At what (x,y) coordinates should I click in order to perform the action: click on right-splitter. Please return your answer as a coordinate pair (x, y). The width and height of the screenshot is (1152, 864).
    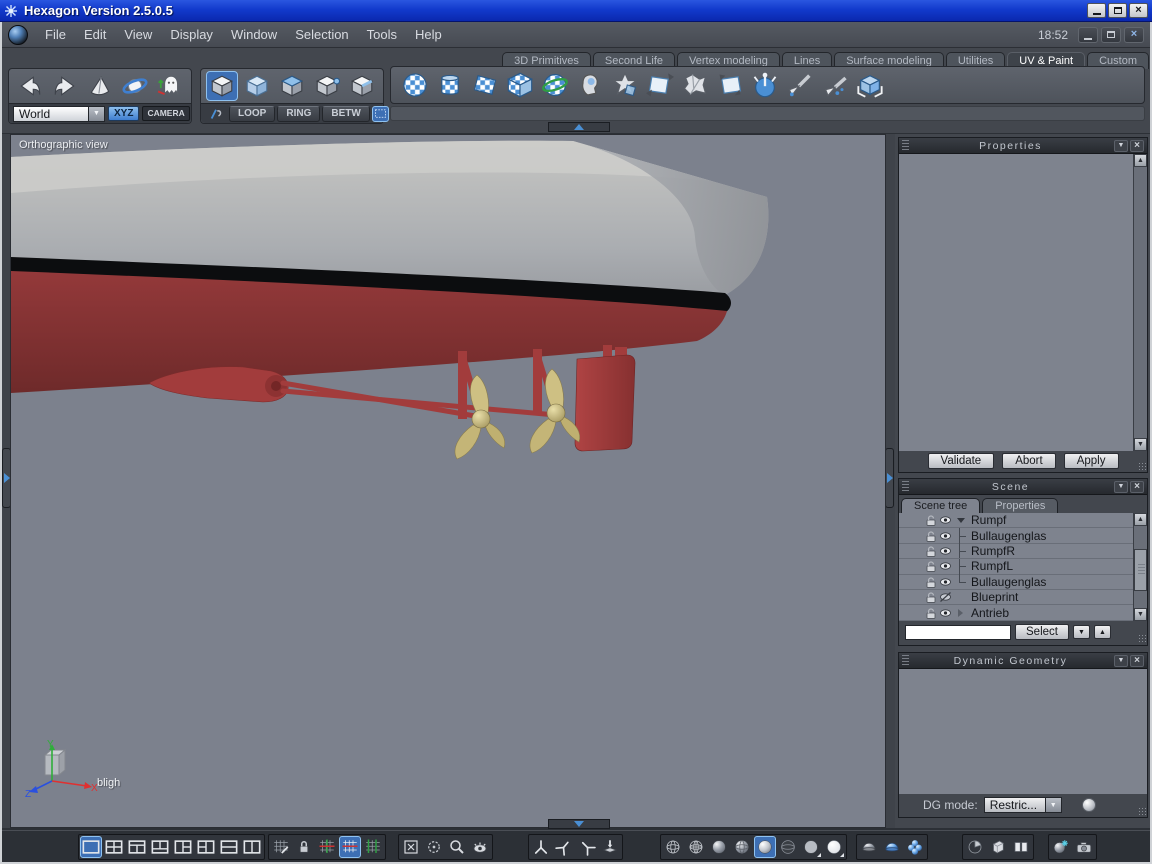
    Looking at the image, I should click on (890, 481).